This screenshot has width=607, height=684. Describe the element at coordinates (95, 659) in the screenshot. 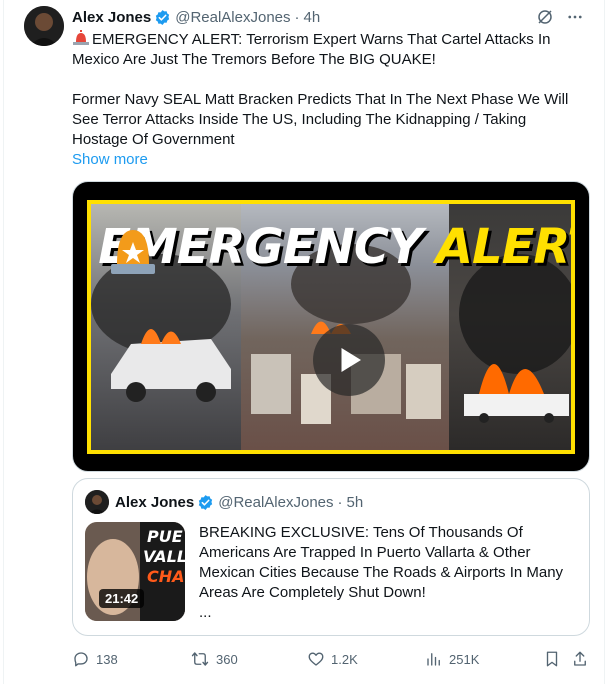

I see `reply-button: 138` at that location.